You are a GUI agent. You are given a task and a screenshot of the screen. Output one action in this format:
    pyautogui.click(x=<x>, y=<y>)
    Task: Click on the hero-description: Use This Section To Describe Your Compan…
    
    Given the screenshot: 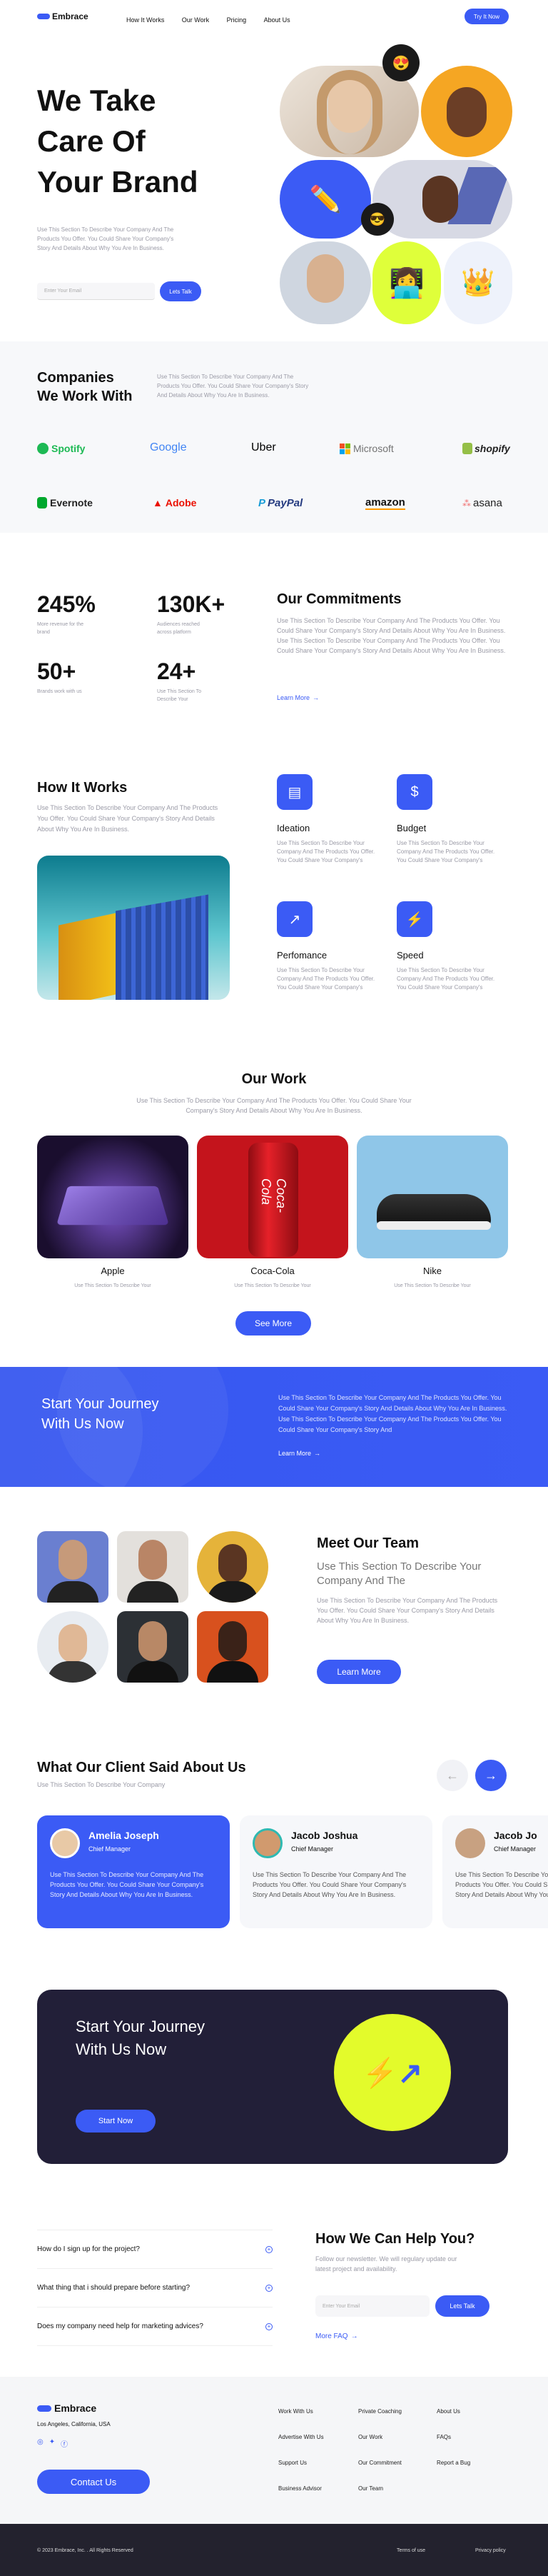 What is the action you would take?
    pyautogui.click(x=105, y=238)
    